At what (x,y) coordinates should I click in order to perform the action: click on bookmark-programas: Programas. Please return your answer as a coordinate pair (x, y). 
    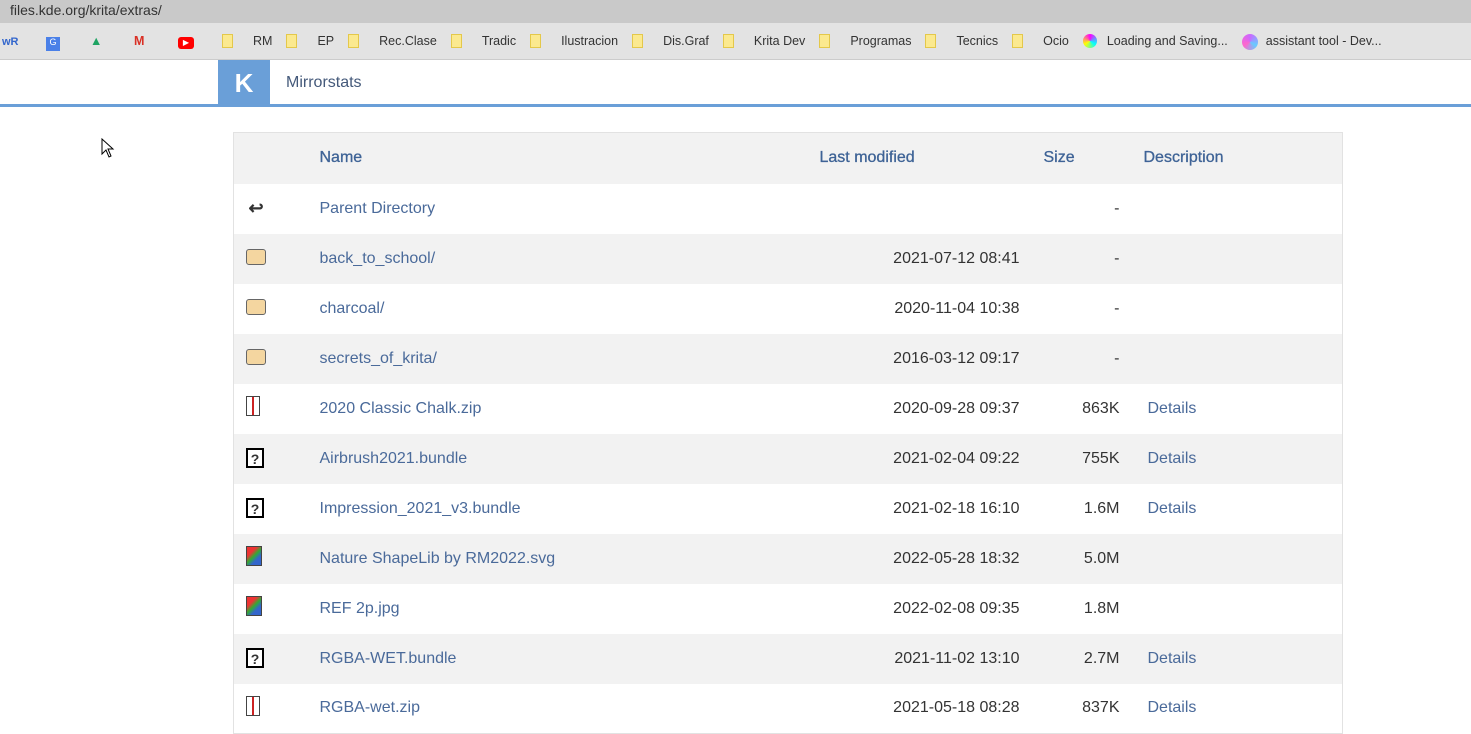
    Looking at the image, I should click on (865, 41).